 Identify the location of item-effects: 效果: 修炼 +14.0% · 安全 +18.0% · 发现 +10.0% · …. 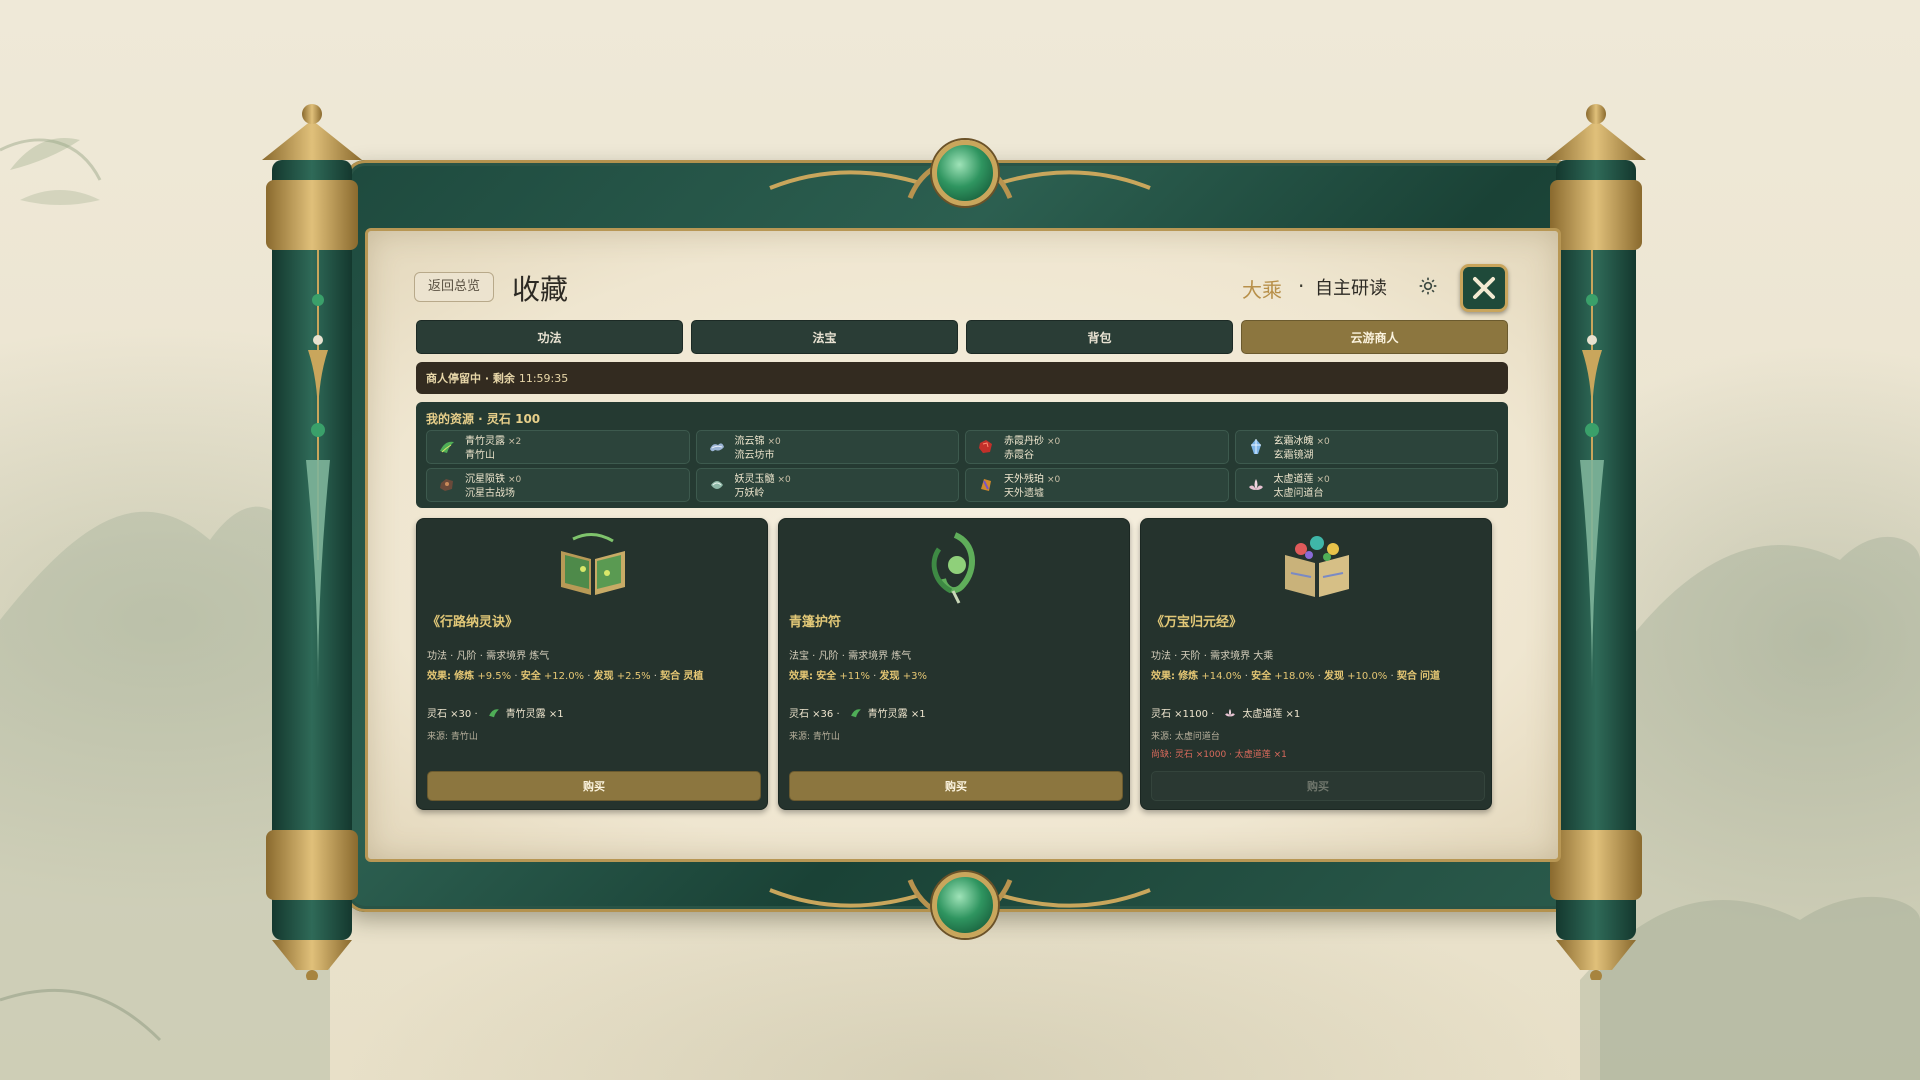
(1296, 676).